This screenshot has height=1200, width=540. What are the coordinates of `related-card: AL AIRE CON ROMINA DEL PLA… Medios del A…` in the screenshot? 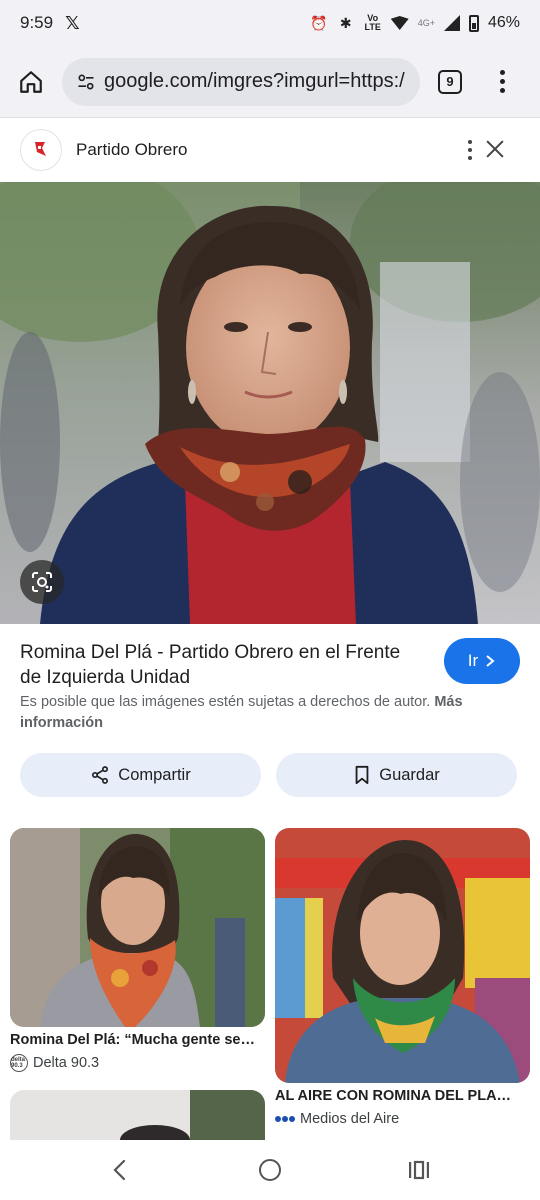 It's located at (402, 980).